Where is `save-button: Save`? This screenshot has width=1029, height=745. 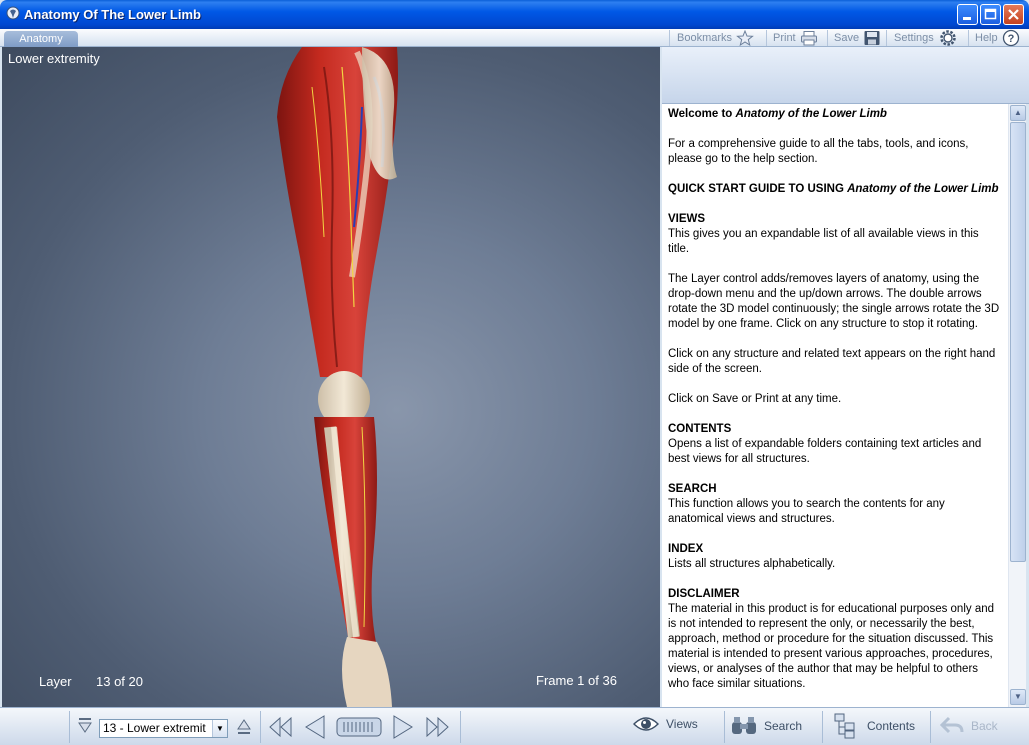 save-button: Save is located at coordinates (857, 38).